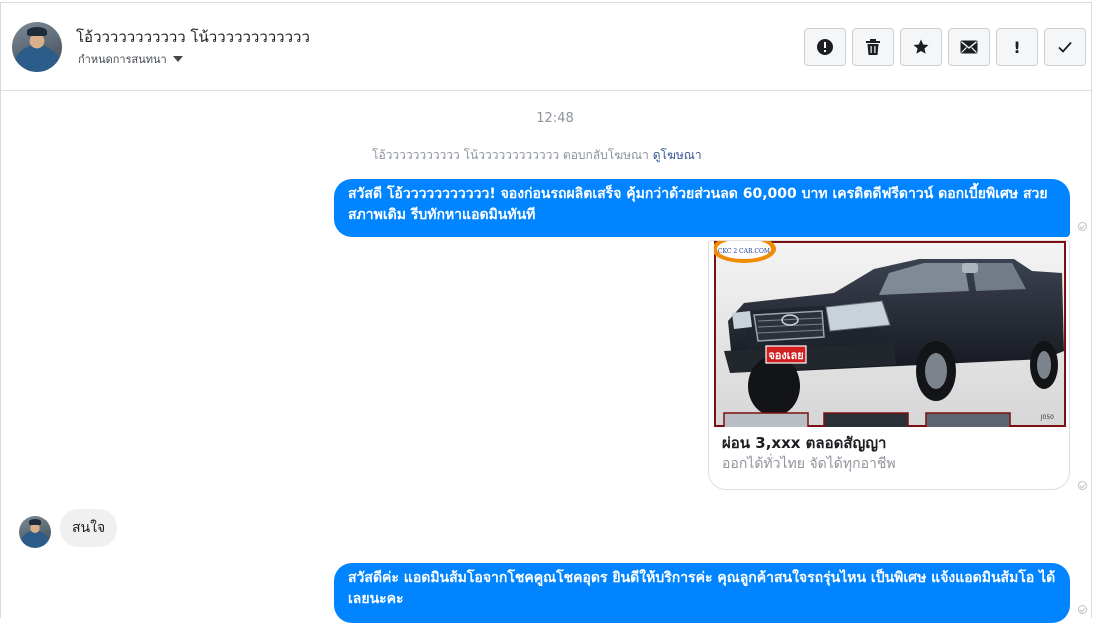  What do you see at coordinates (35, 532) in the screenshot?
I see `contact-avatar-small` at bounding box center [35, 532].